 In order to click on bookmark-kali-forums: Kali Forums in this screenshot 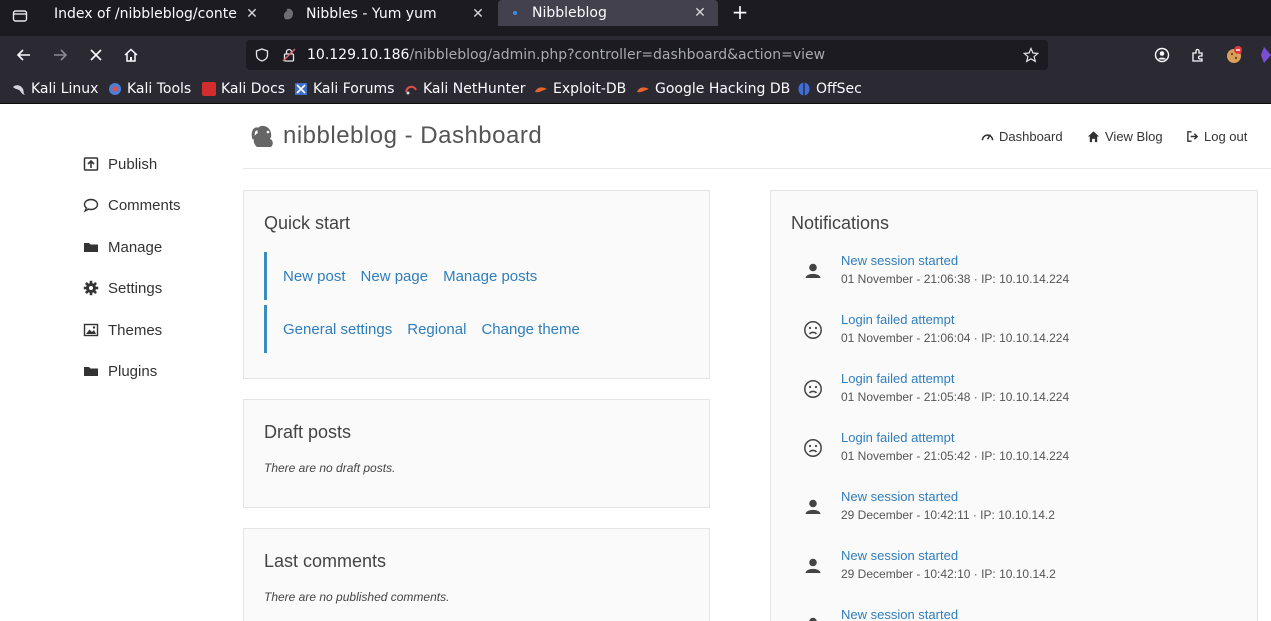, I will do `click(344, 89)`.